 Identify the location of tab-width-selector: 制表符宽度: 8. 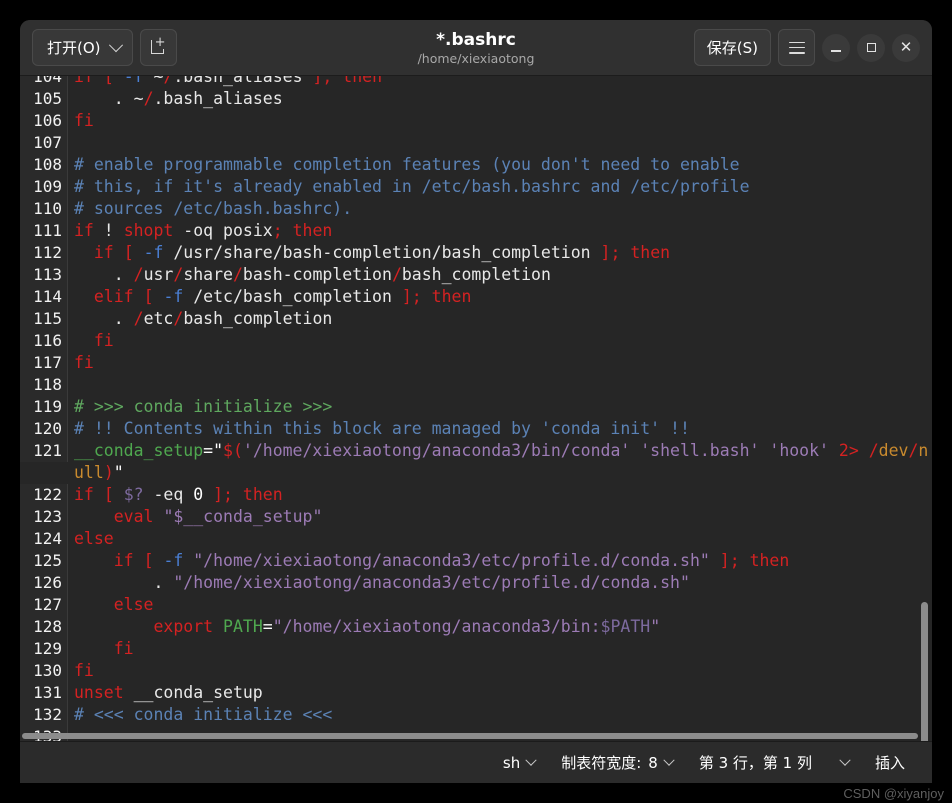
(617, 762).